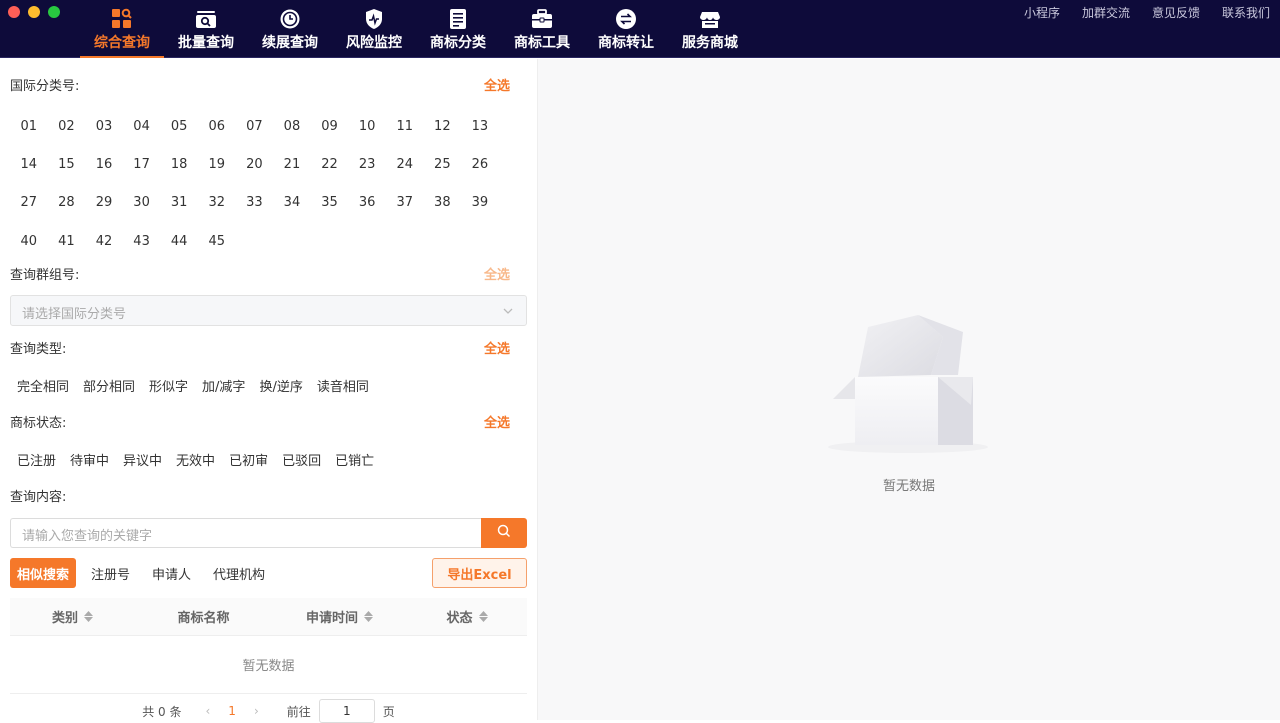 This screenshot has height=723, width=1280. What do you see at coordinates (301, 459) in the screenshot?
I see `status-option: 已驳回` at bounding box center [301, 459].